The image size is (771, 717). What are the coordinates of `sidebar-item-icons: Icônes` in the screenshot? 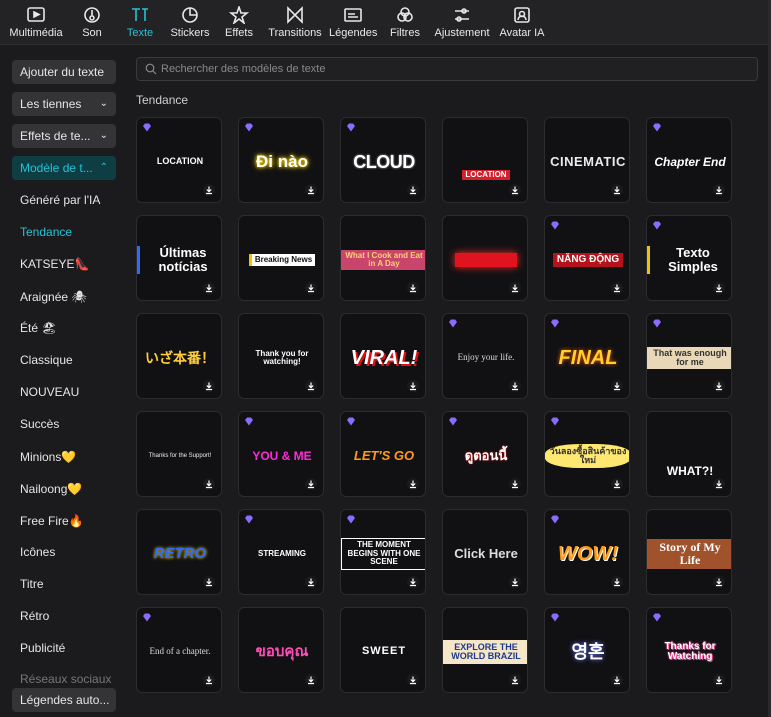 It's located at (37, 552).